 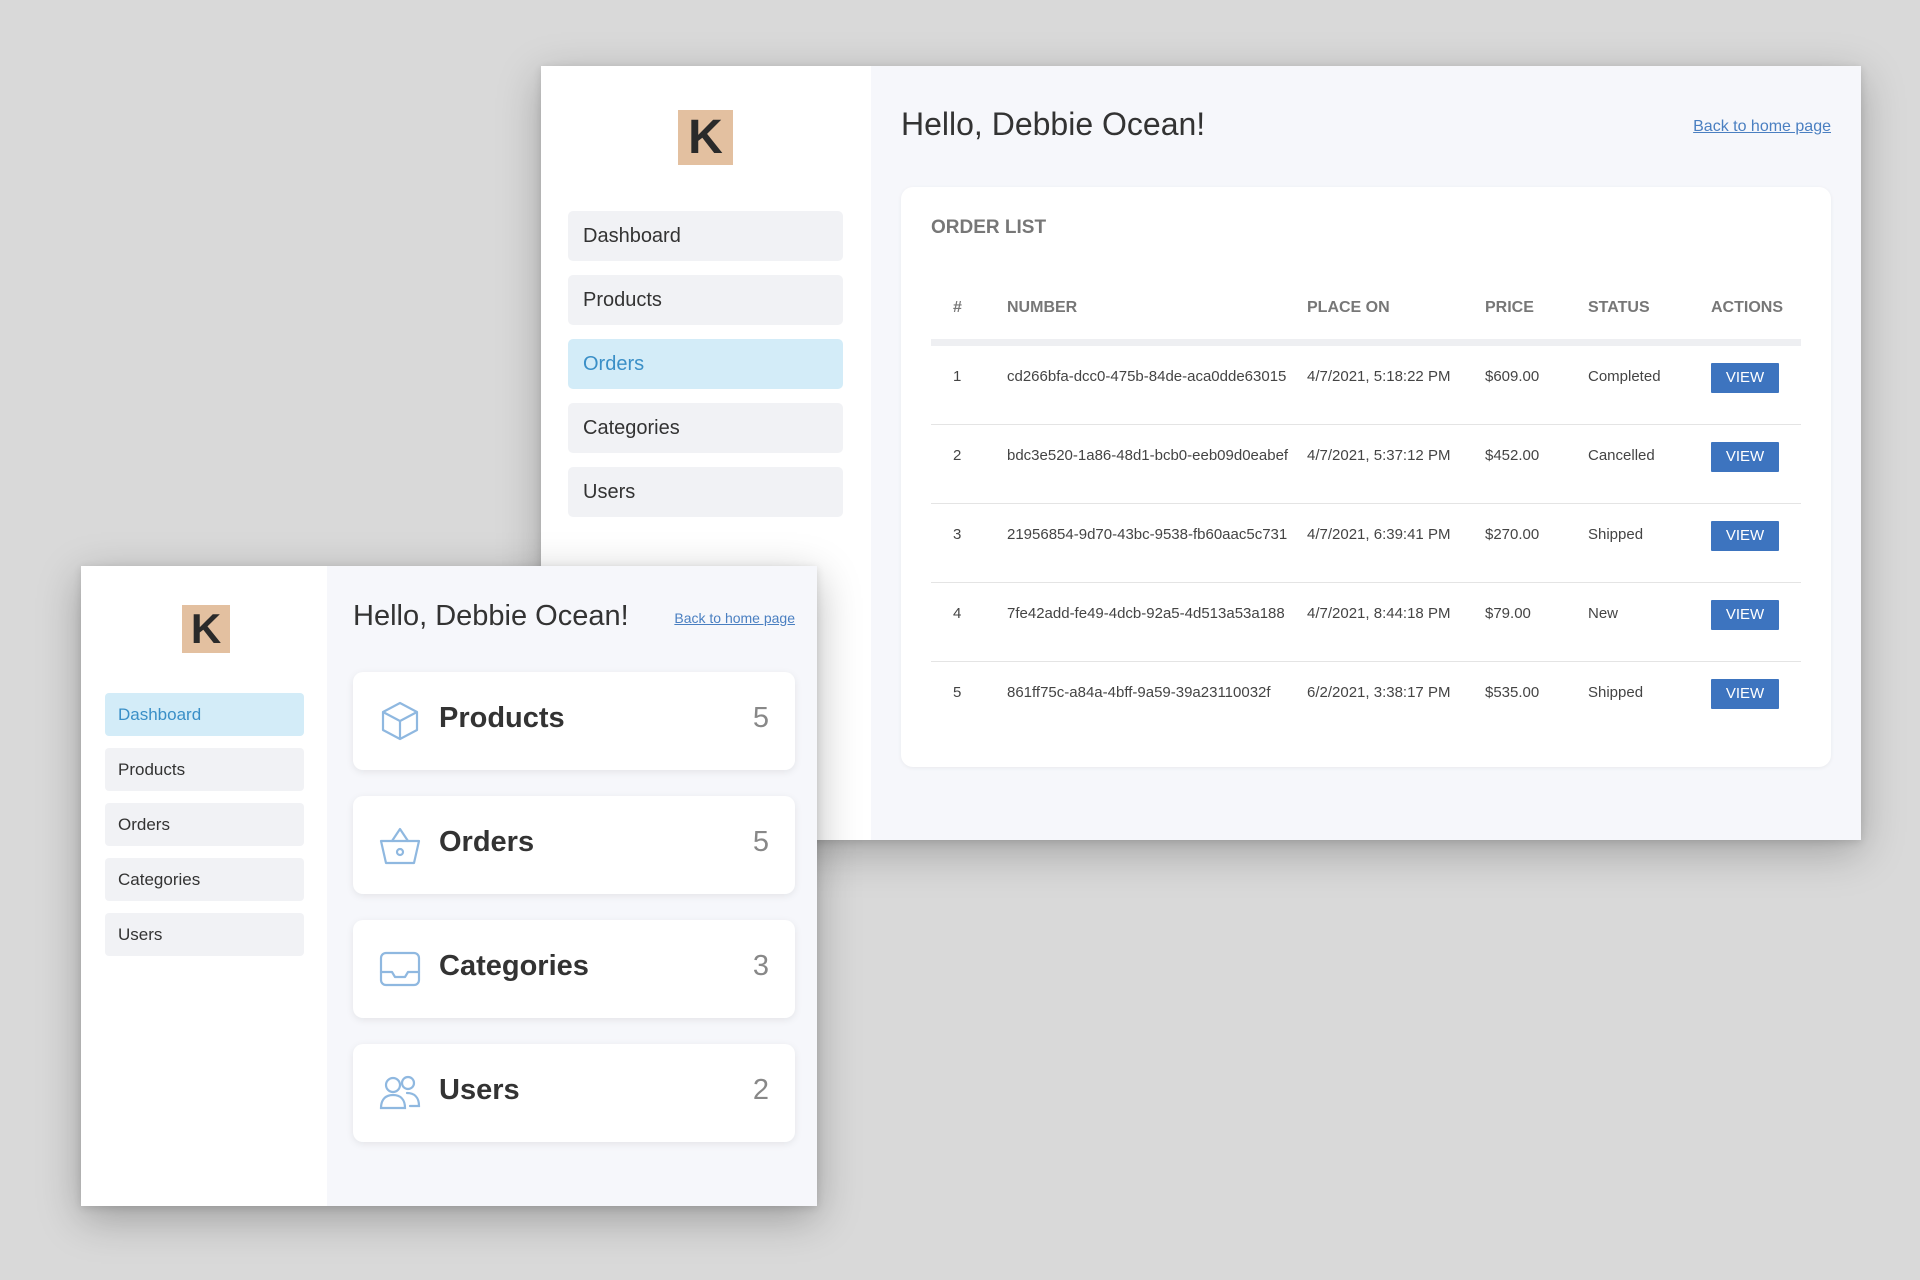 I want to click on stat-card-orders: Orders 5, so click(x=574, y=845).